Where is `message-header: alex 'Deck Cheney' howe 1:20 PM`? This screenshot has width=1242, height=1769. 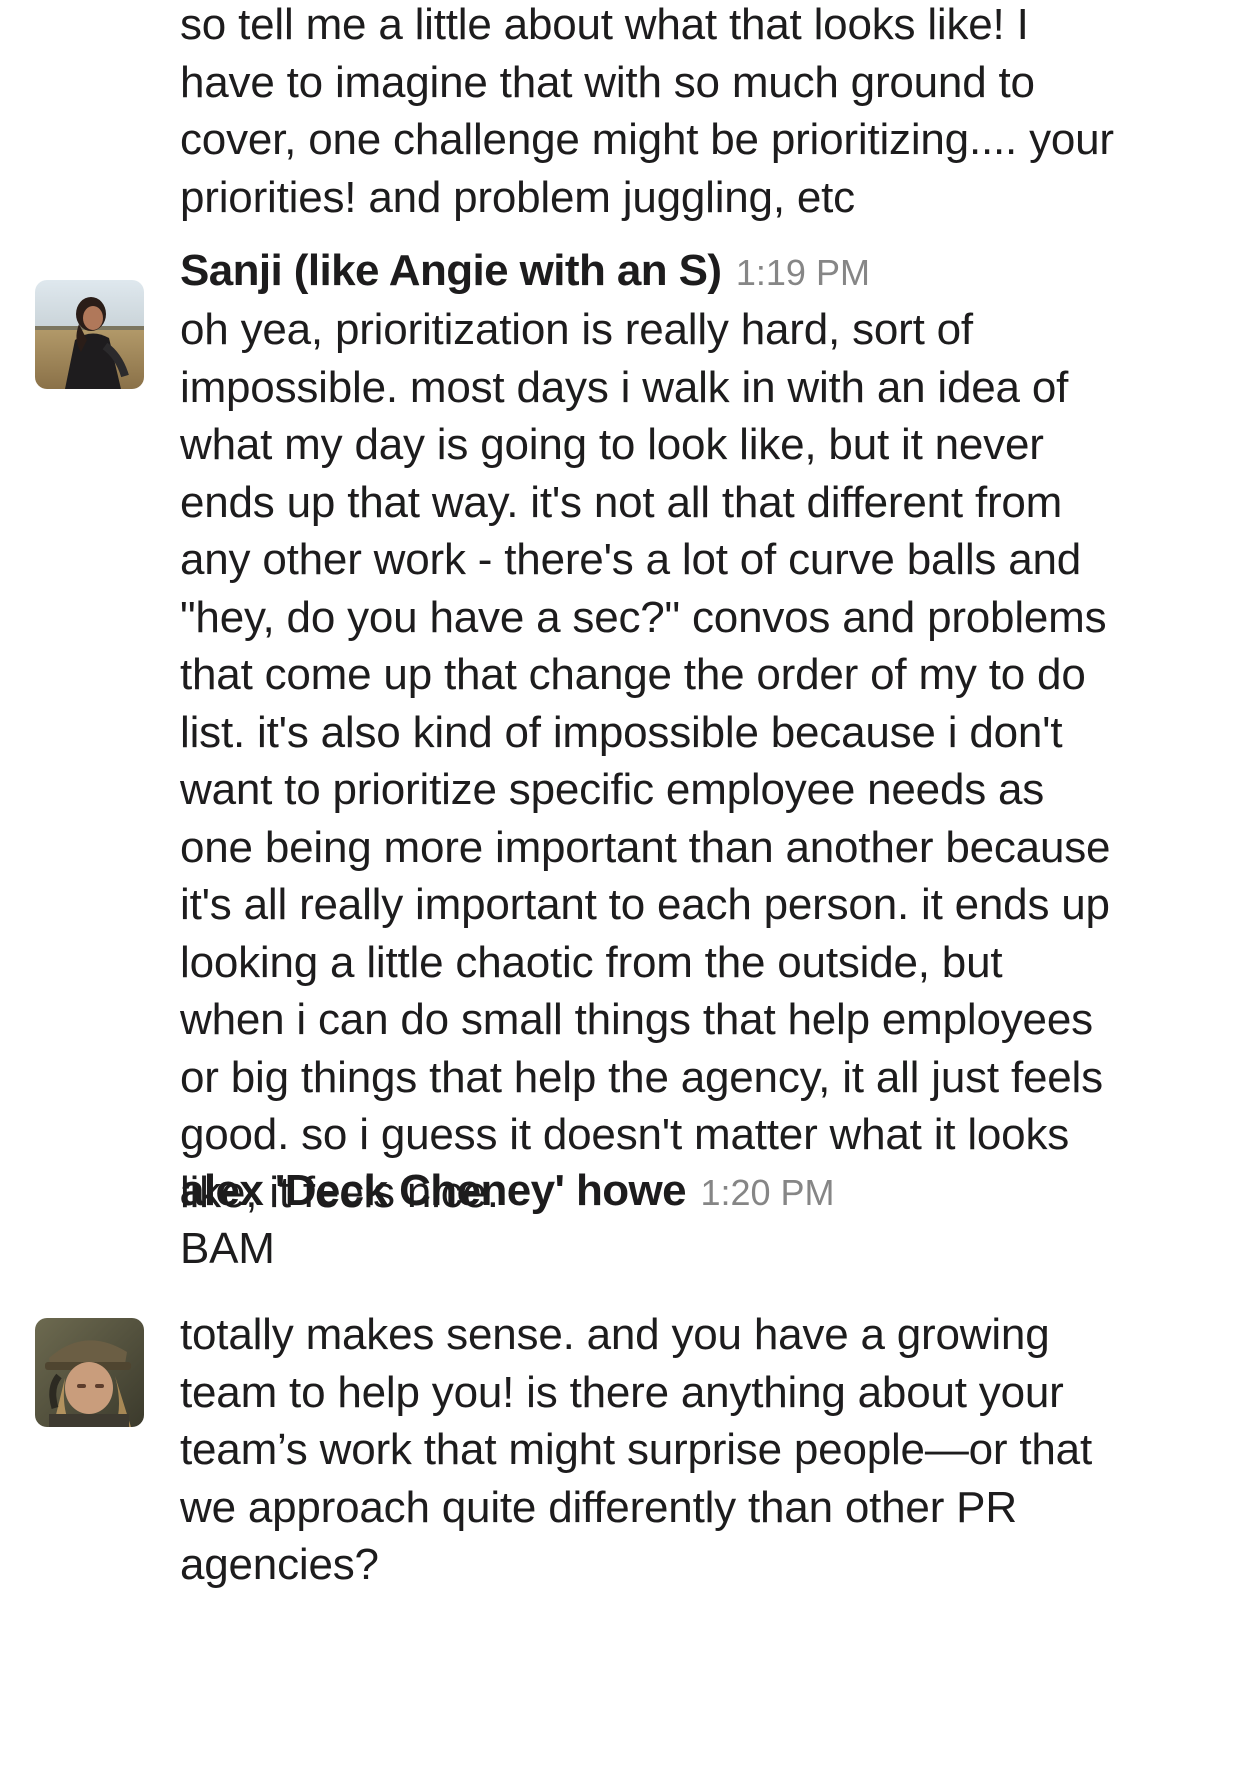
message-header: alex 'Deck Cheney' howe 1:20 PM is located at coordinates (507, 1196).